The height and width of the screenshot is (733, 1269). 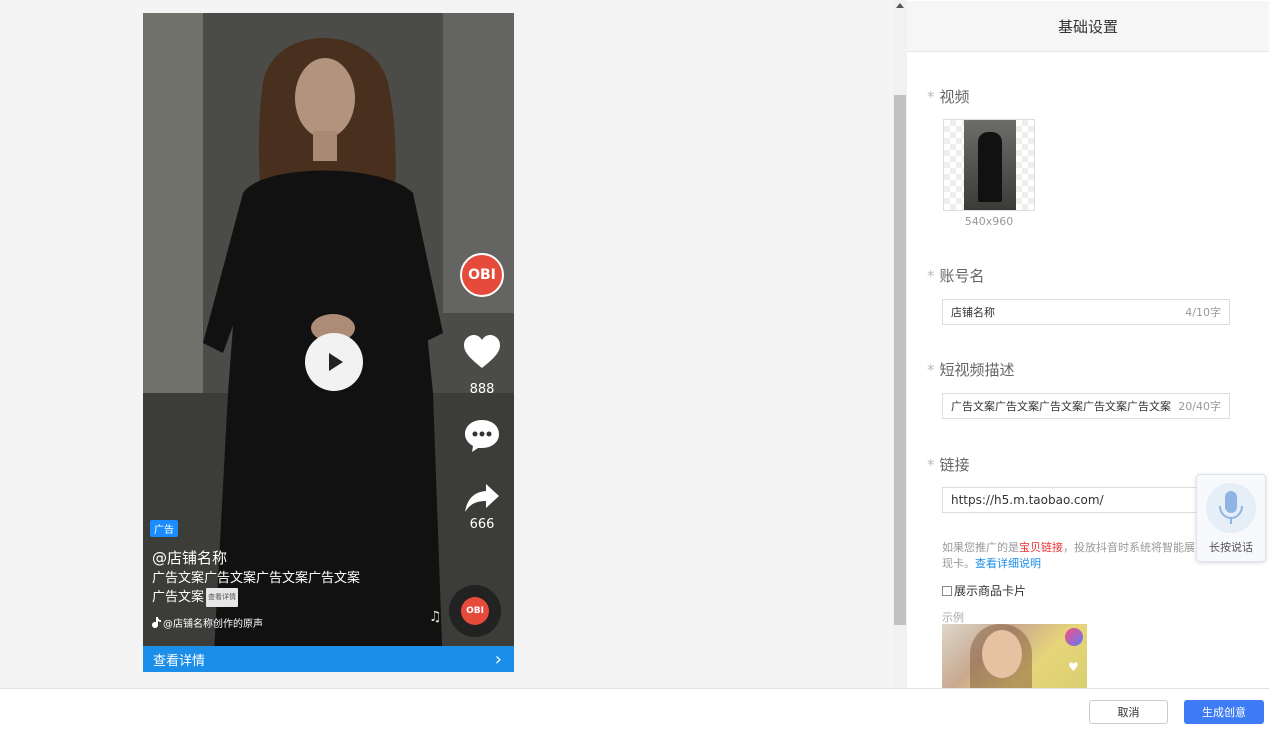 I want to click on heart-icon, so click(x=482, y=351).